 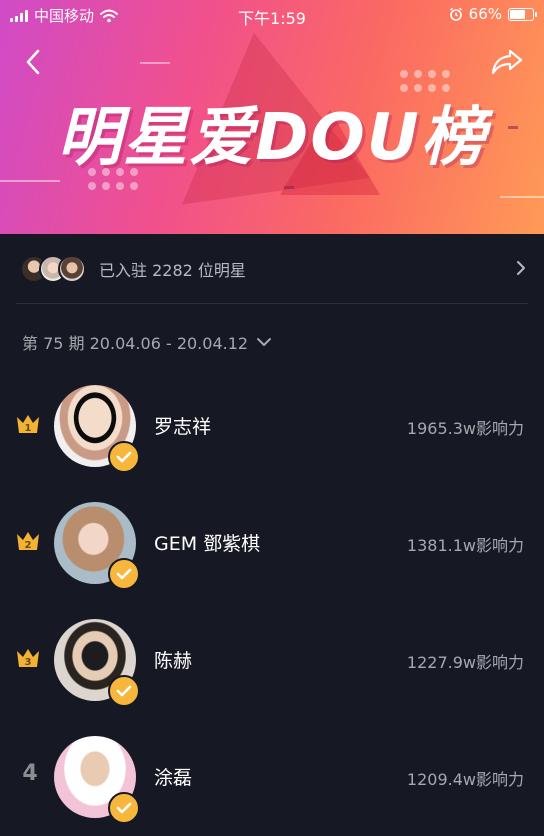 I want to click on chevron-right-icon, so click(x=521, y=268).